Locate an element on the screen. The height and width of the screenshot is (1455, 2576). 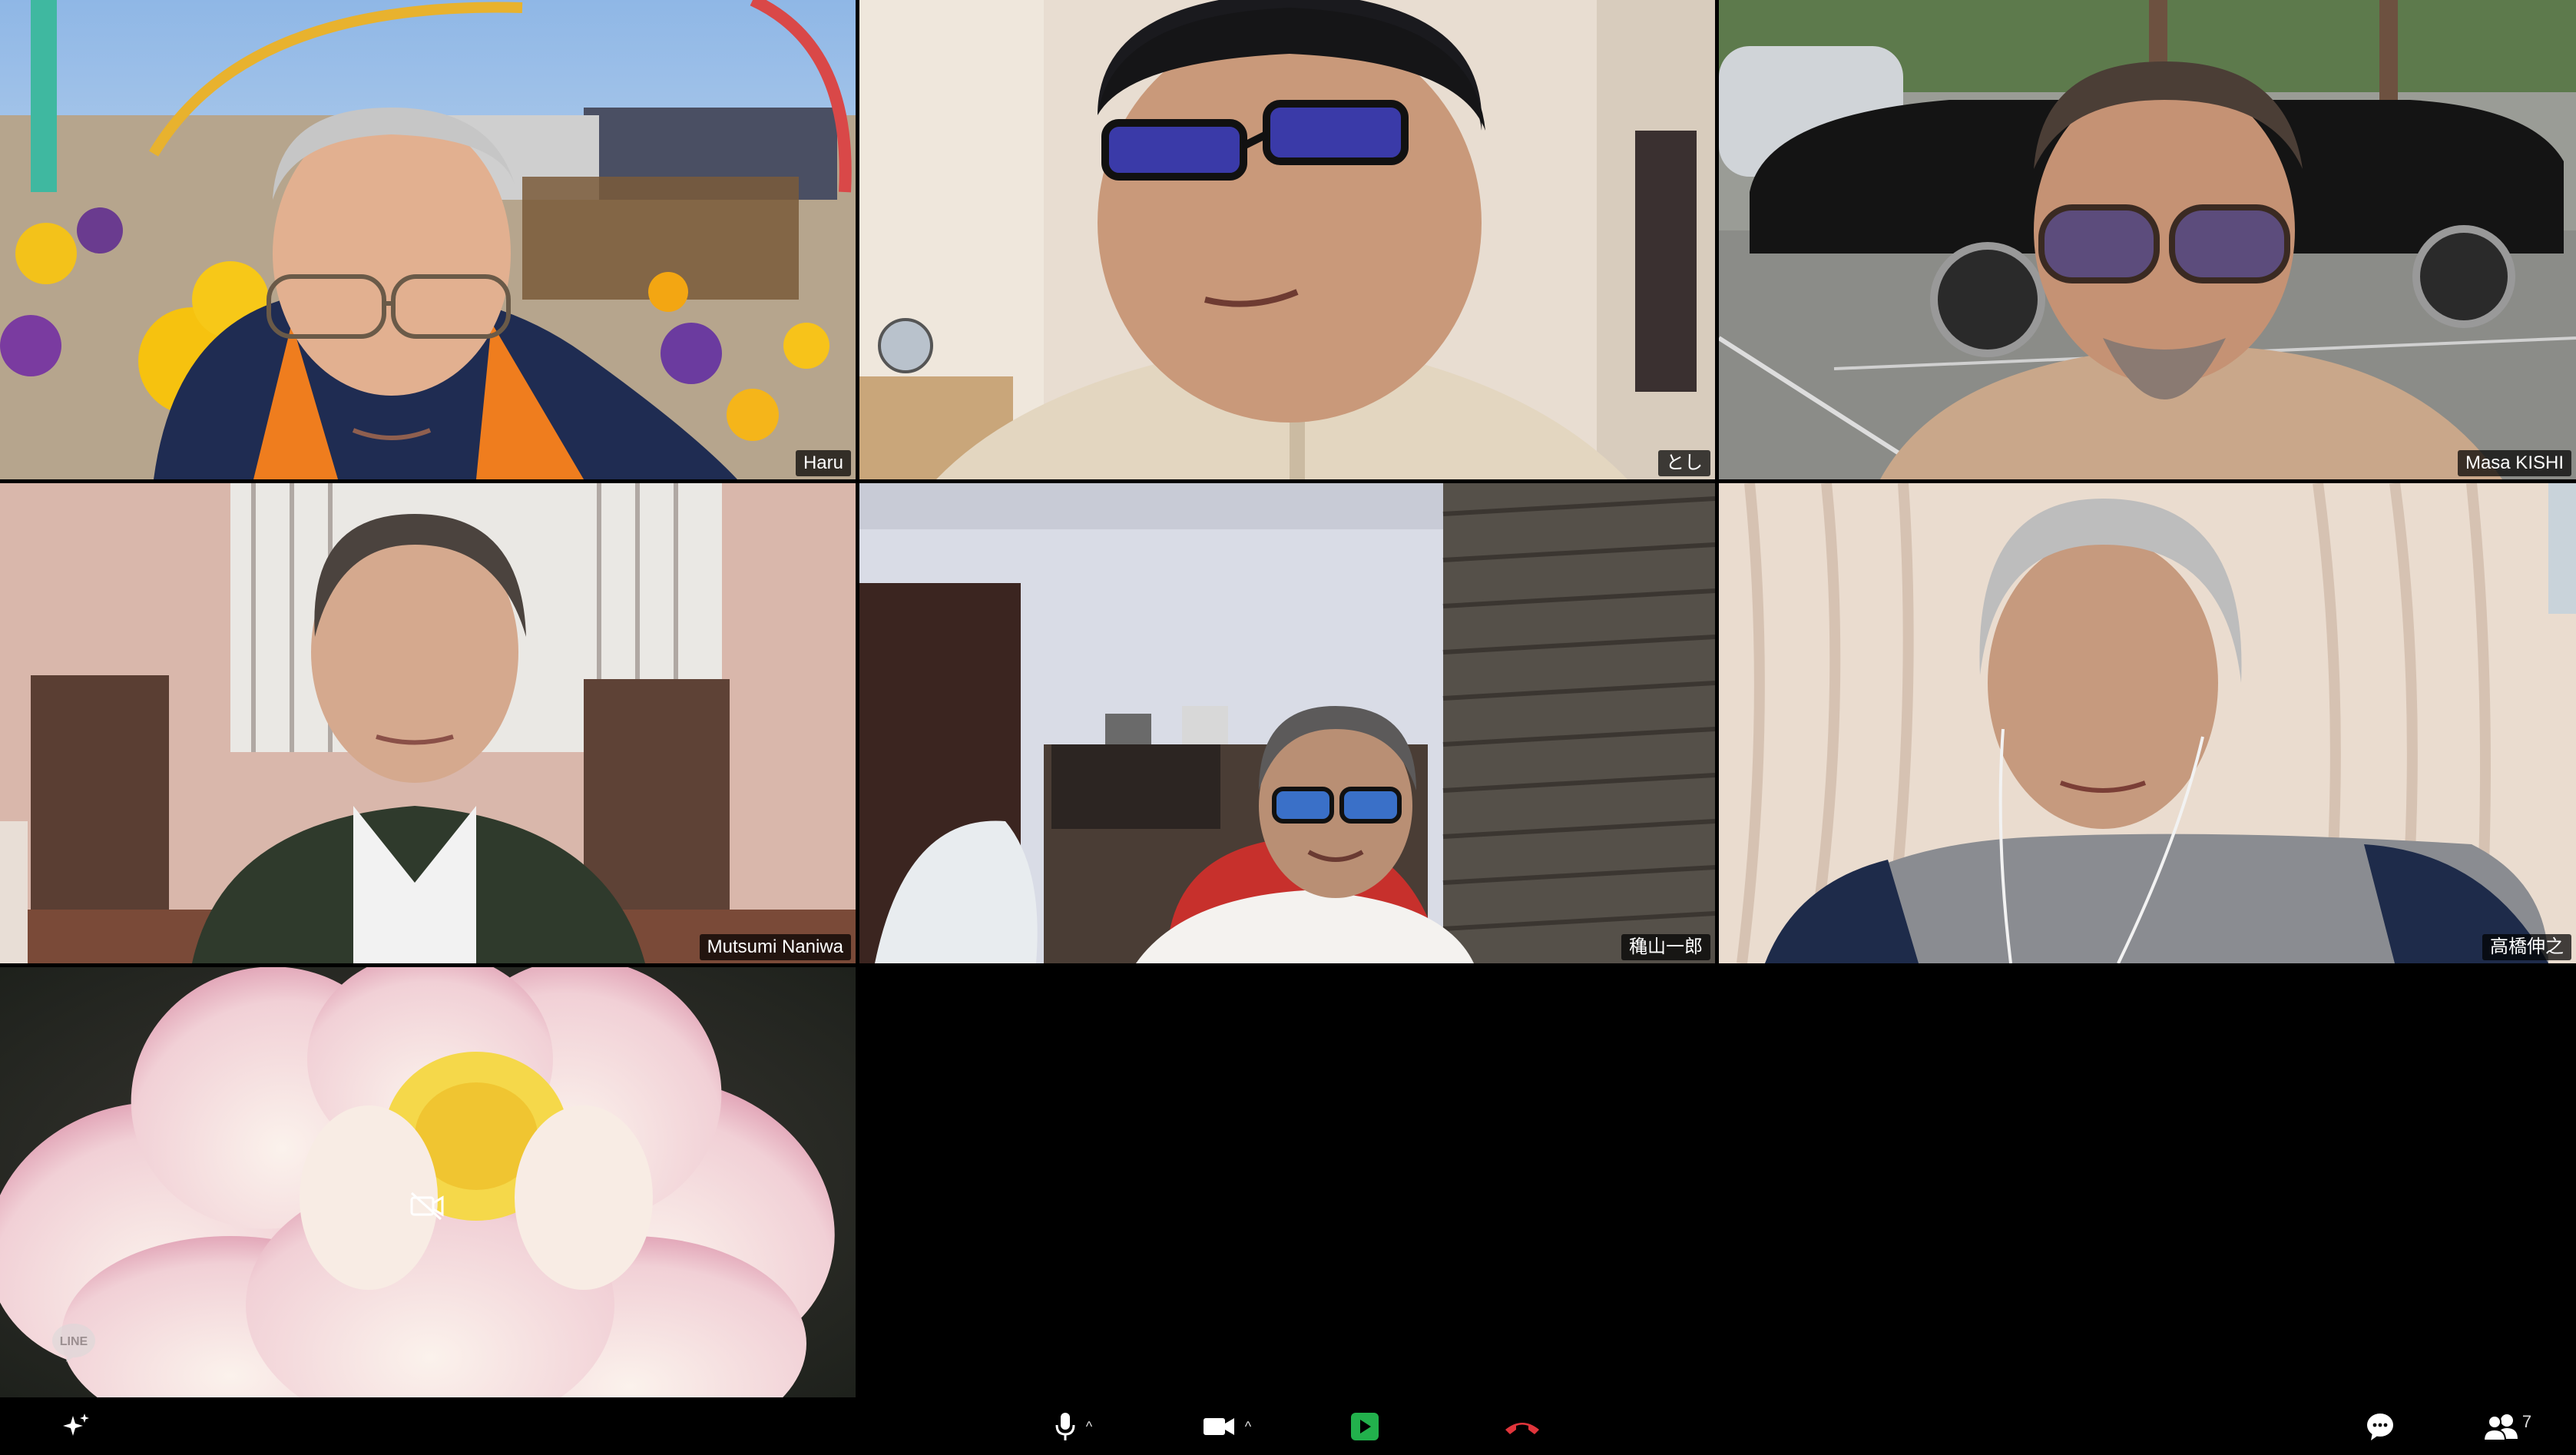
participant-tile-video-off: LINE is located at coordinates (428, 1182).